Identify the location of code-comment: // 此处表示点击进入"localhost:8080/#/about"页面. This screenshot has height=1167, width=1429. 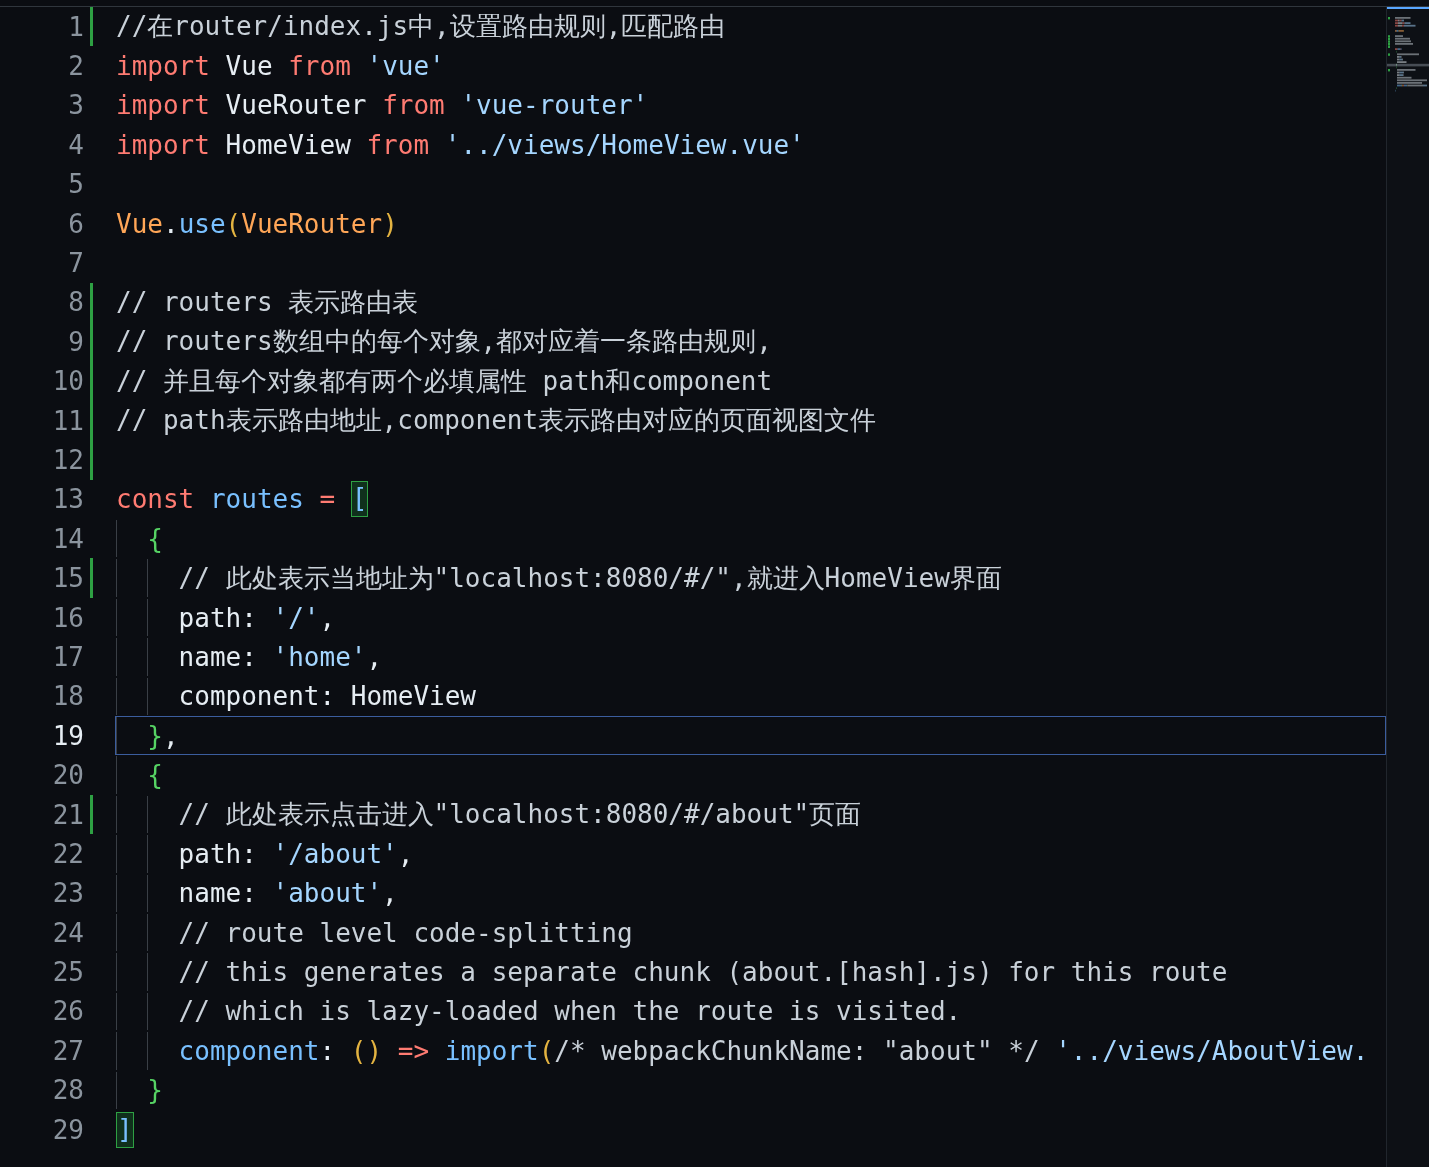
(520, 814).